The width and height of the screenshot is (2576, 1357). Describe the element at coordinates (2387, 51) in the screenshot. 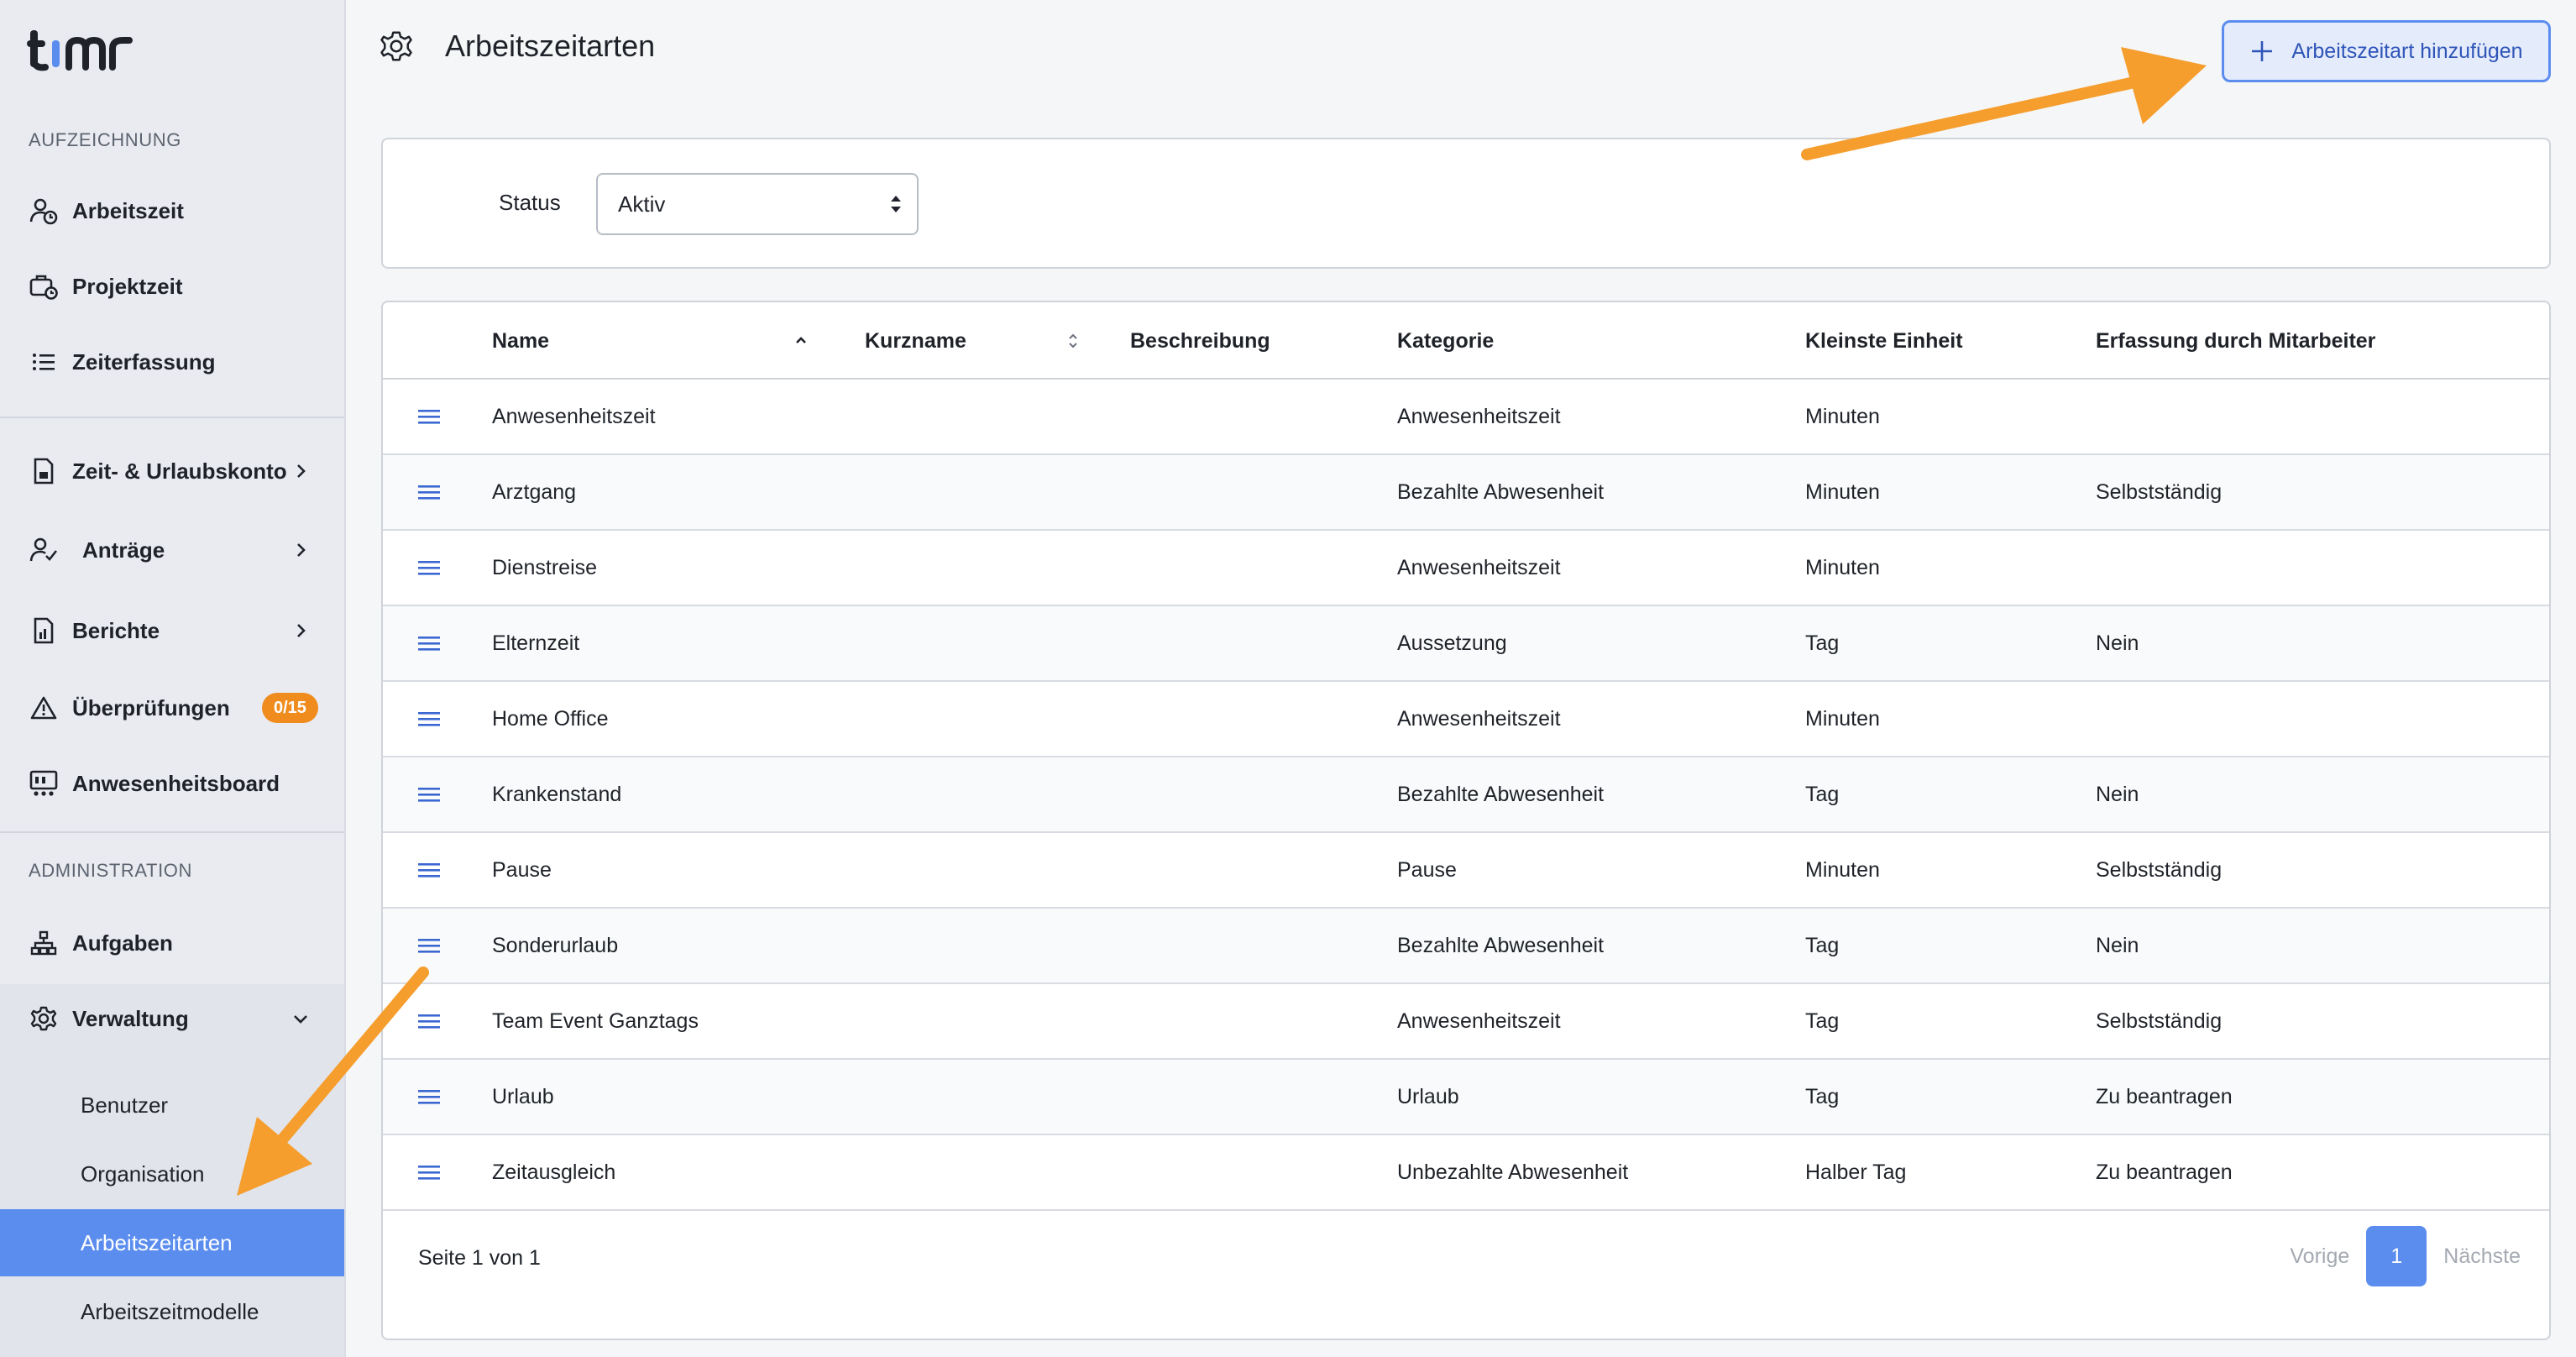

I see `add-work-time-type-button: Arbeitszeitart hinzufügen` at that location.